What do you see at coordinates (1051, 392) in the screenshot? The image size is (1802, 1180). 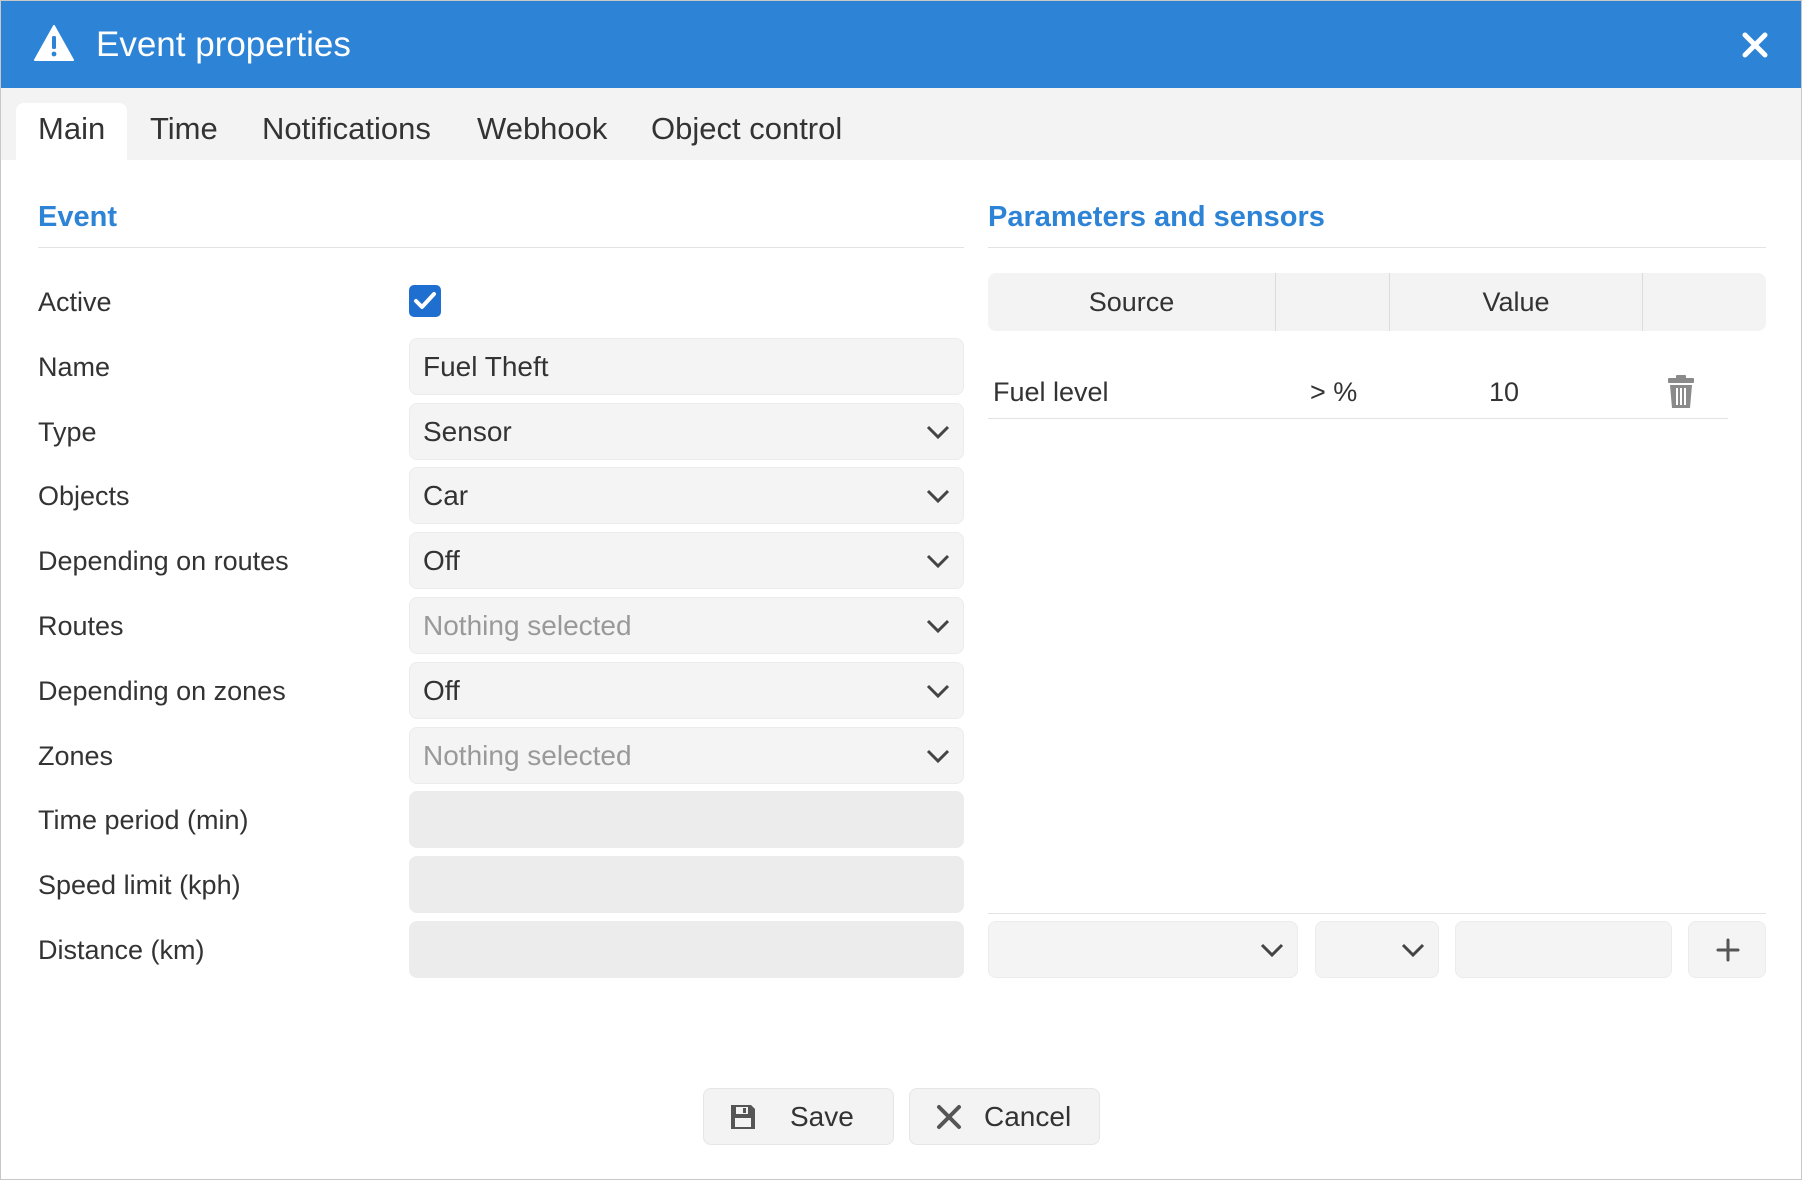 I see `row-source: Fuel level` at bounding box center [1051, 392].